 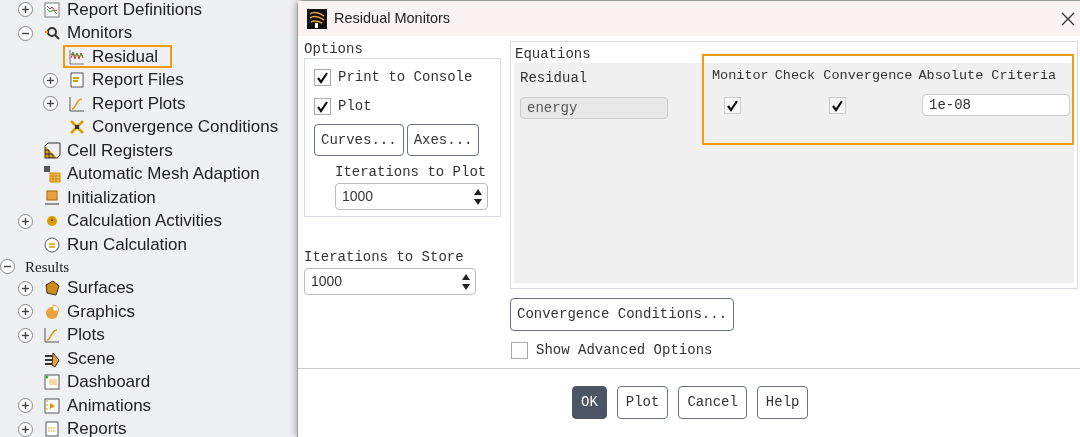 What do you see at coordinates (118, 57) in the screenshot?
I see `tree-item: Residual` at bounding box center [118, 57].